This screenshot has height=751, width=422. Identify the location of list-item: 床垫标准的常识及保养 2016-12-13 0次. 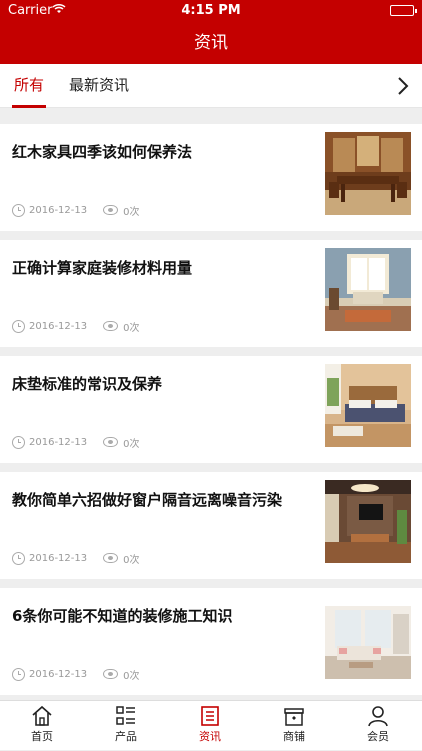
(211, 409).